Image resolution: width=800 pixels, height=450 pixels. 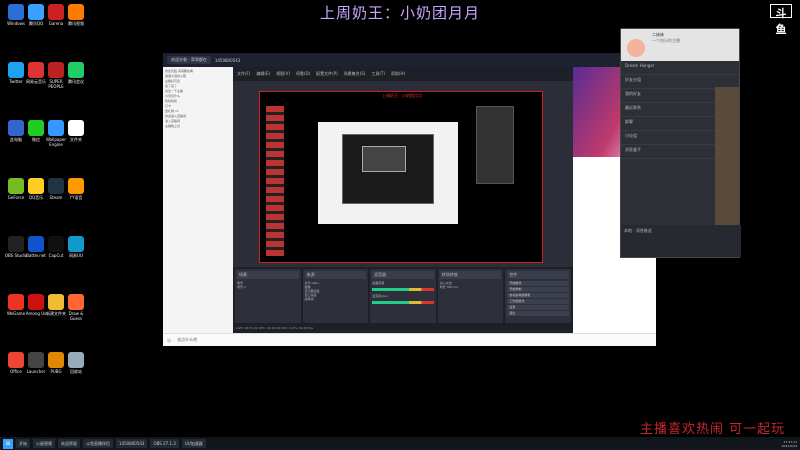 I want to click on obs-menu-item: 文件(F), so click(x=243, y=74).